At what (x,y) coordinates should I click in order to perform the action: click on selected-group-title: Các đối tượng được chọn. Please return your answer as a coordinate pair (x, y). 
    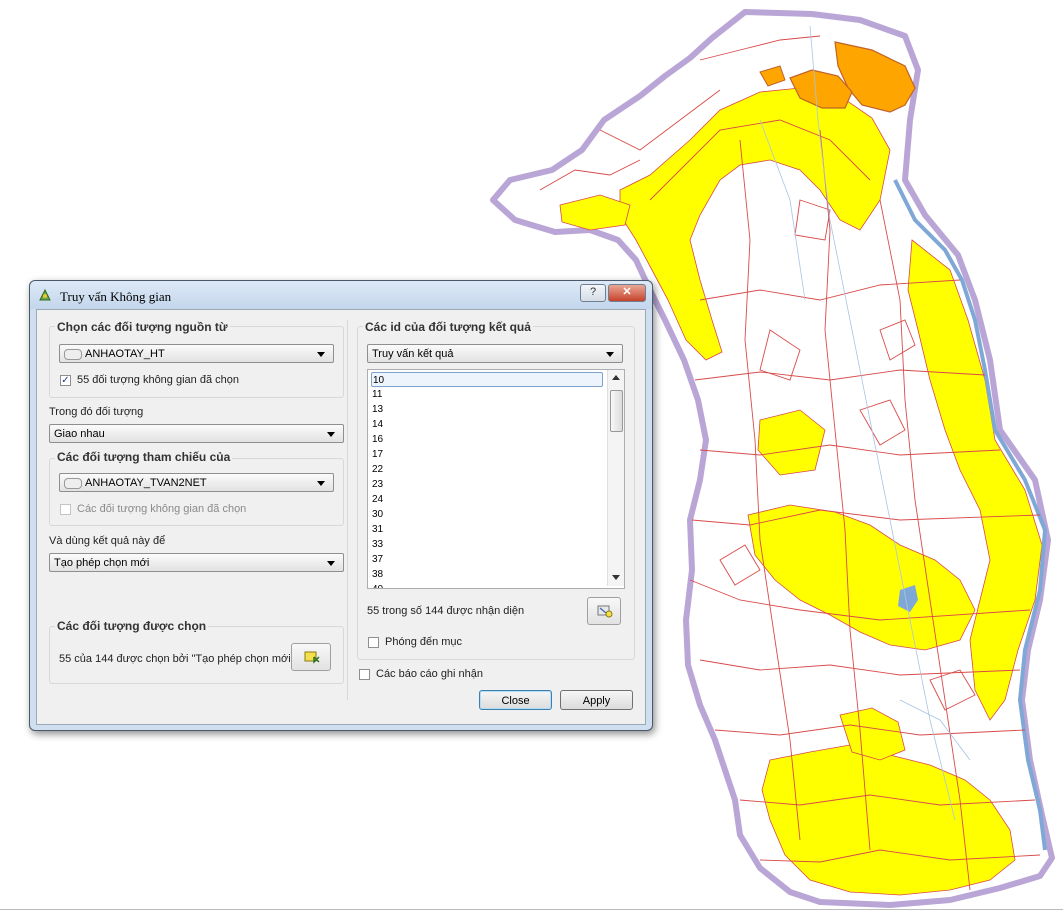
    Looking at the image, I should click on (132, 626).